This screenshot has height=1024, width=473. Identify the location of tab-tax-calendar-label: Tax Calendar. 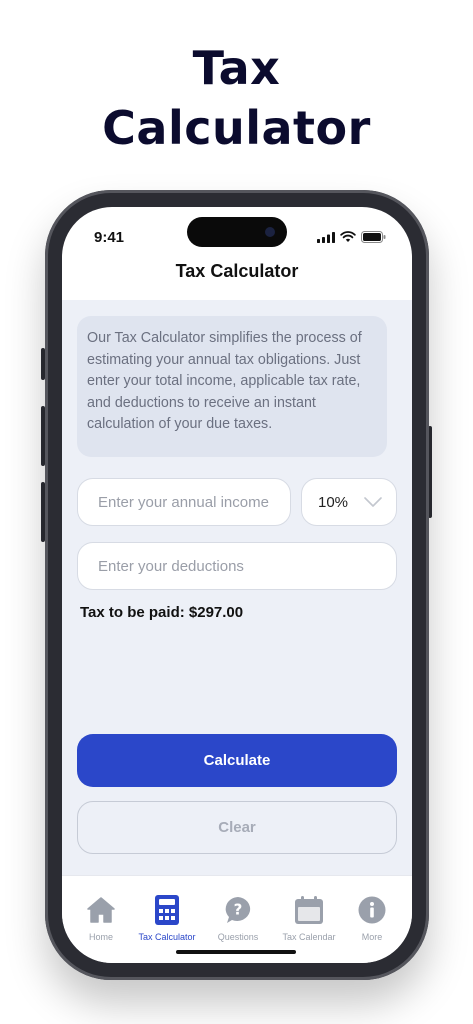
(309, 937).